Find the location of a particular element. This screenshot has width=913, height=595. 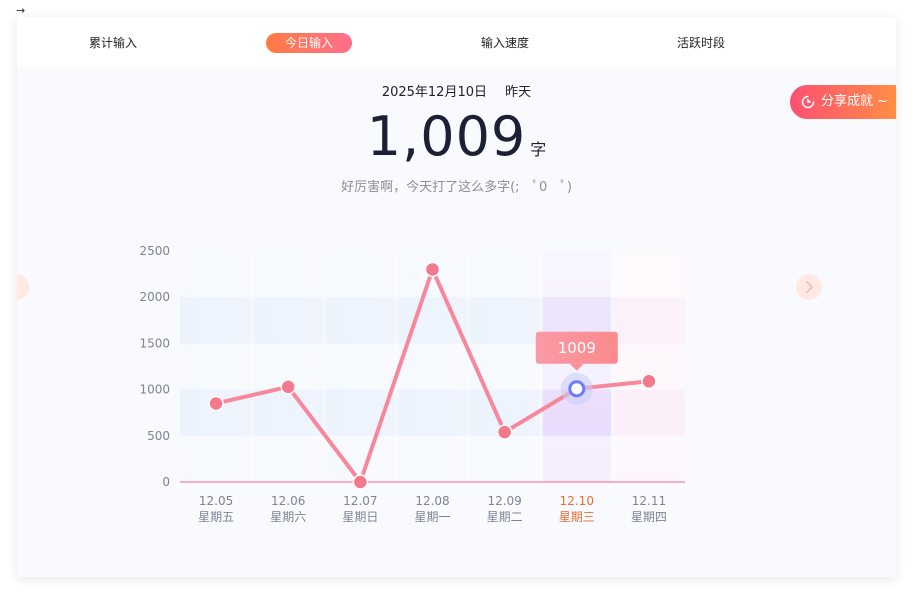

data-point-selected is located at coordinates (577, 389).